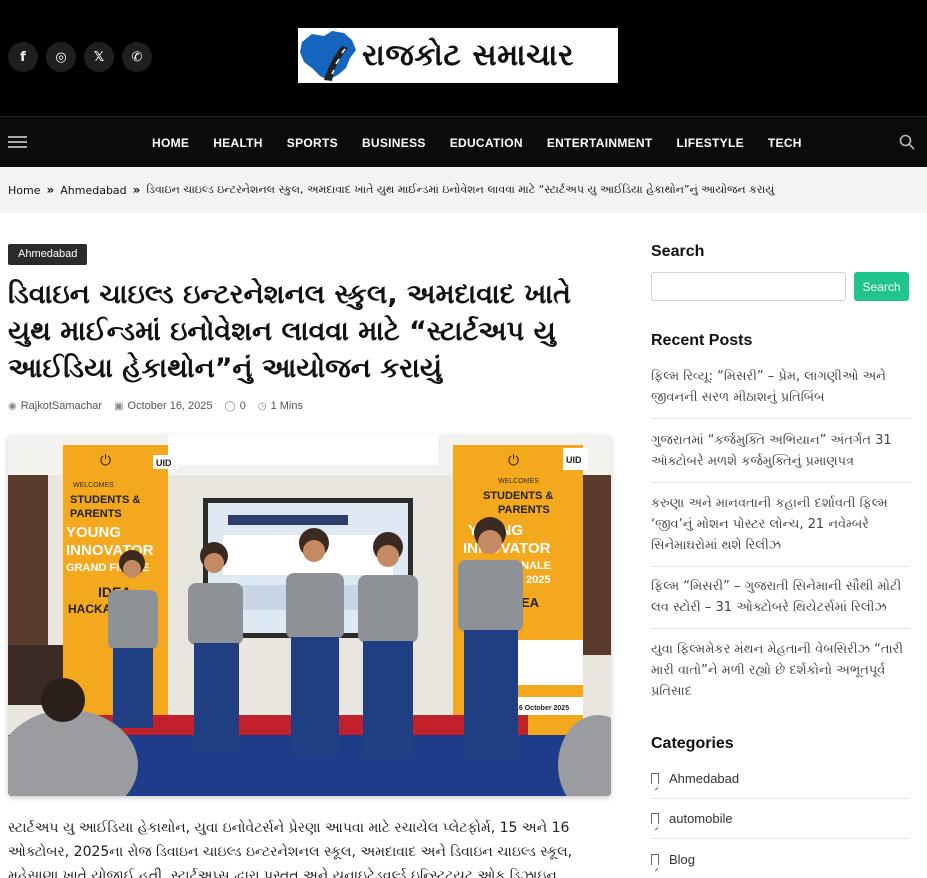 The height and width of the screenshot is (878, 927). What do you see at coordinates (93, 190) in the screenshot?
I see `breadcrumb-category: Ahmedabad` at bounding box center [93, 190].